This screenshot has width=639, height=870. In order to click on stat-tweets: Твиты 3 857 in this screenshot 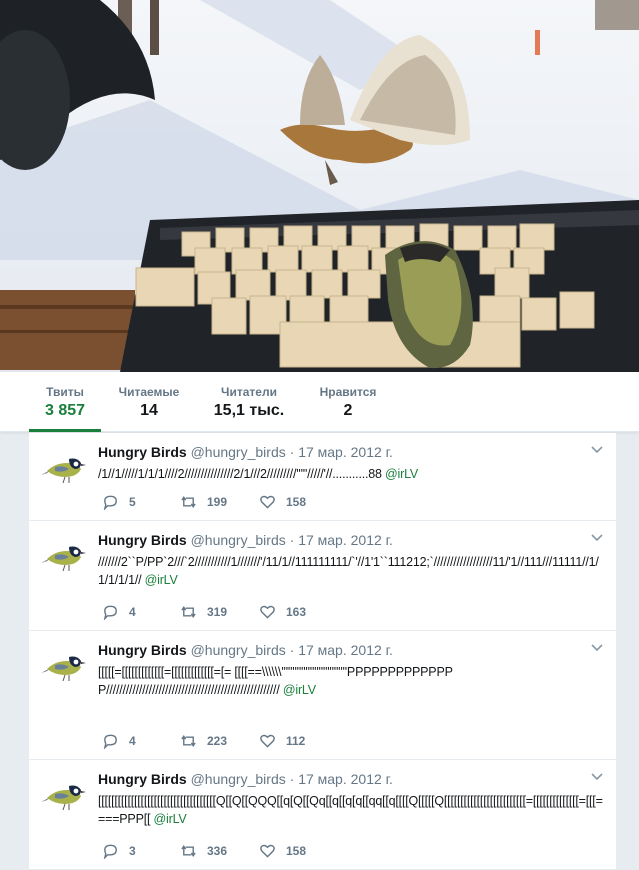, I will do `click(65, 402)`.